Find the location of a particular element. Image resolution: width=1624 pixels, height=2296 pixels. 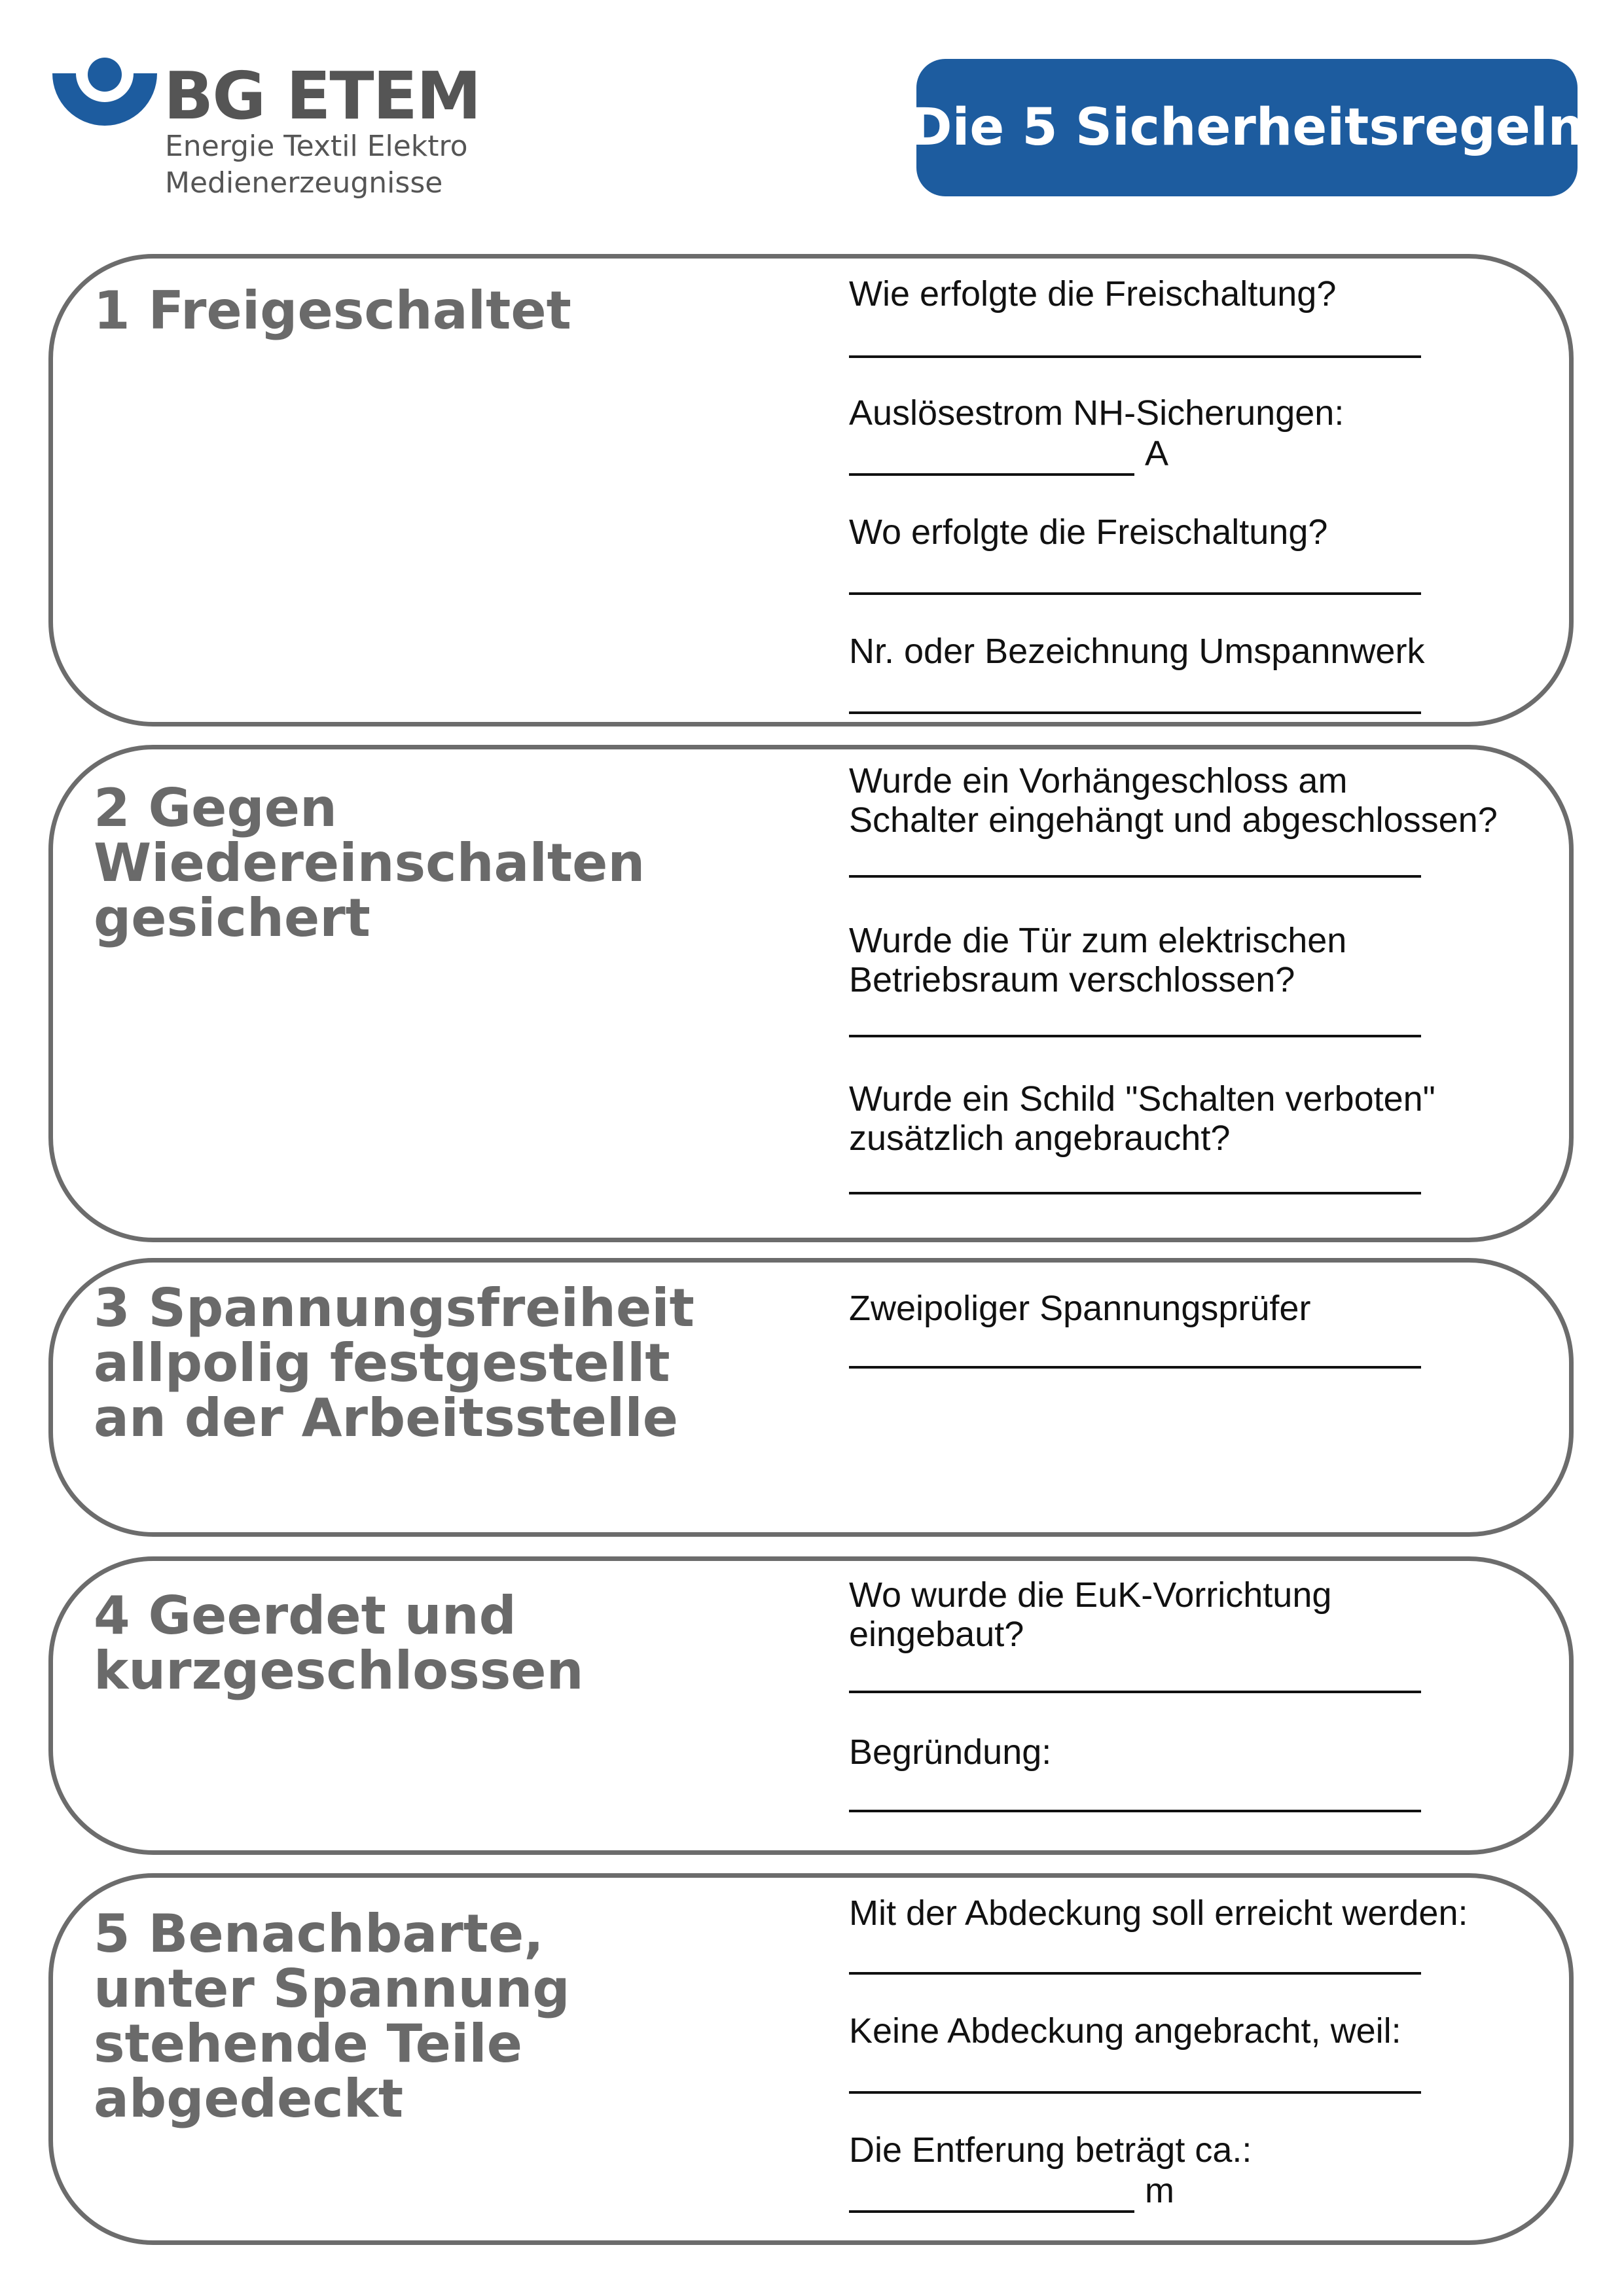

unit-label: m is located at coordinates (1159, 2190).